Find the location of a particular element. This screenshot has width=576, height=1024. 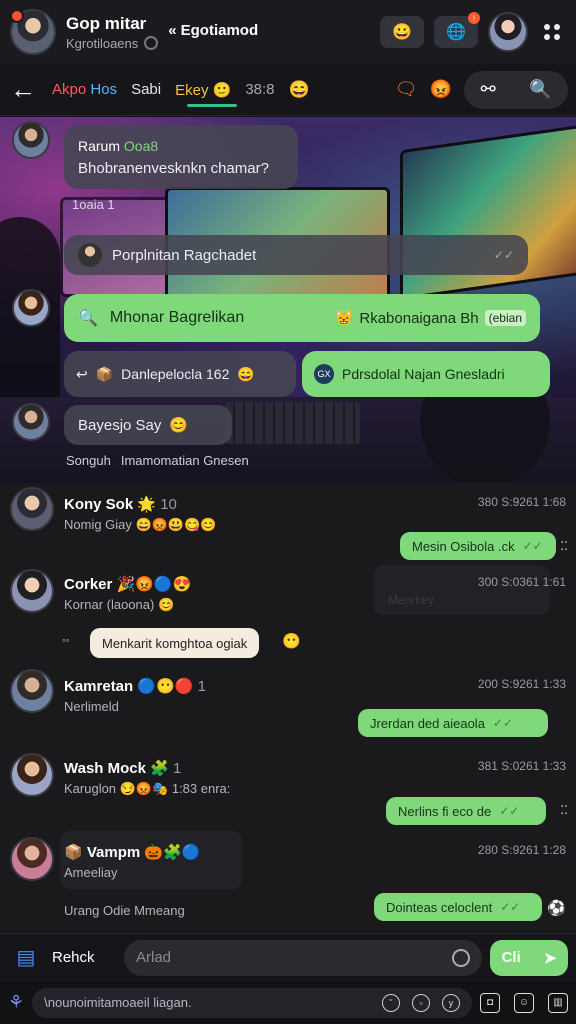

react-emoji-icon: 😶 is located at coordinates (291, 641).